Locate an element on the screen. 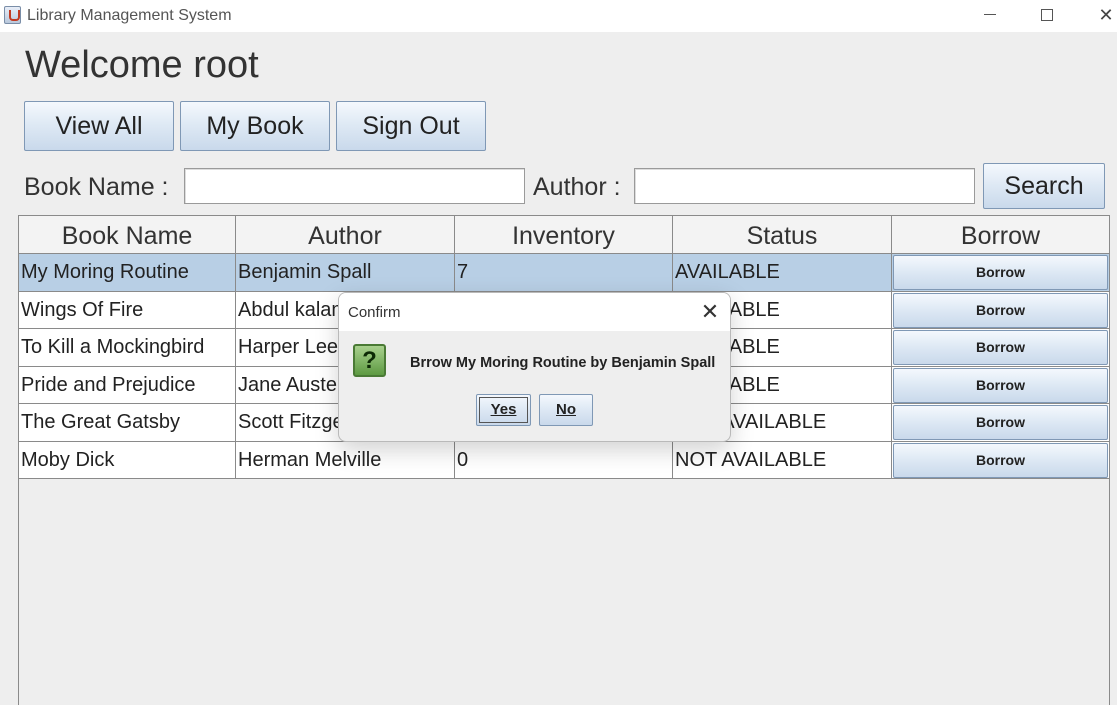  cell-inventory: 7 is located at coordinates (564, 272).